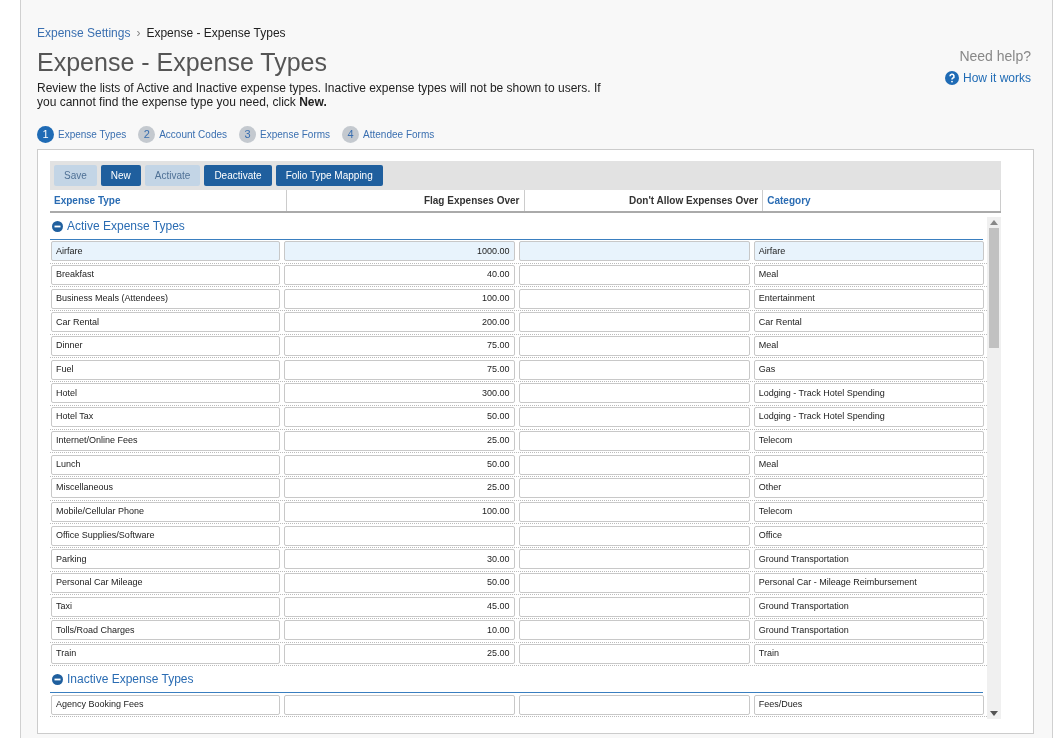 The image size is (1063, 738). What do you see at coordinates (82, 134) in the screenshot?
I see `step-tab: 1 Expense Types` at bounding box center [82, 134].